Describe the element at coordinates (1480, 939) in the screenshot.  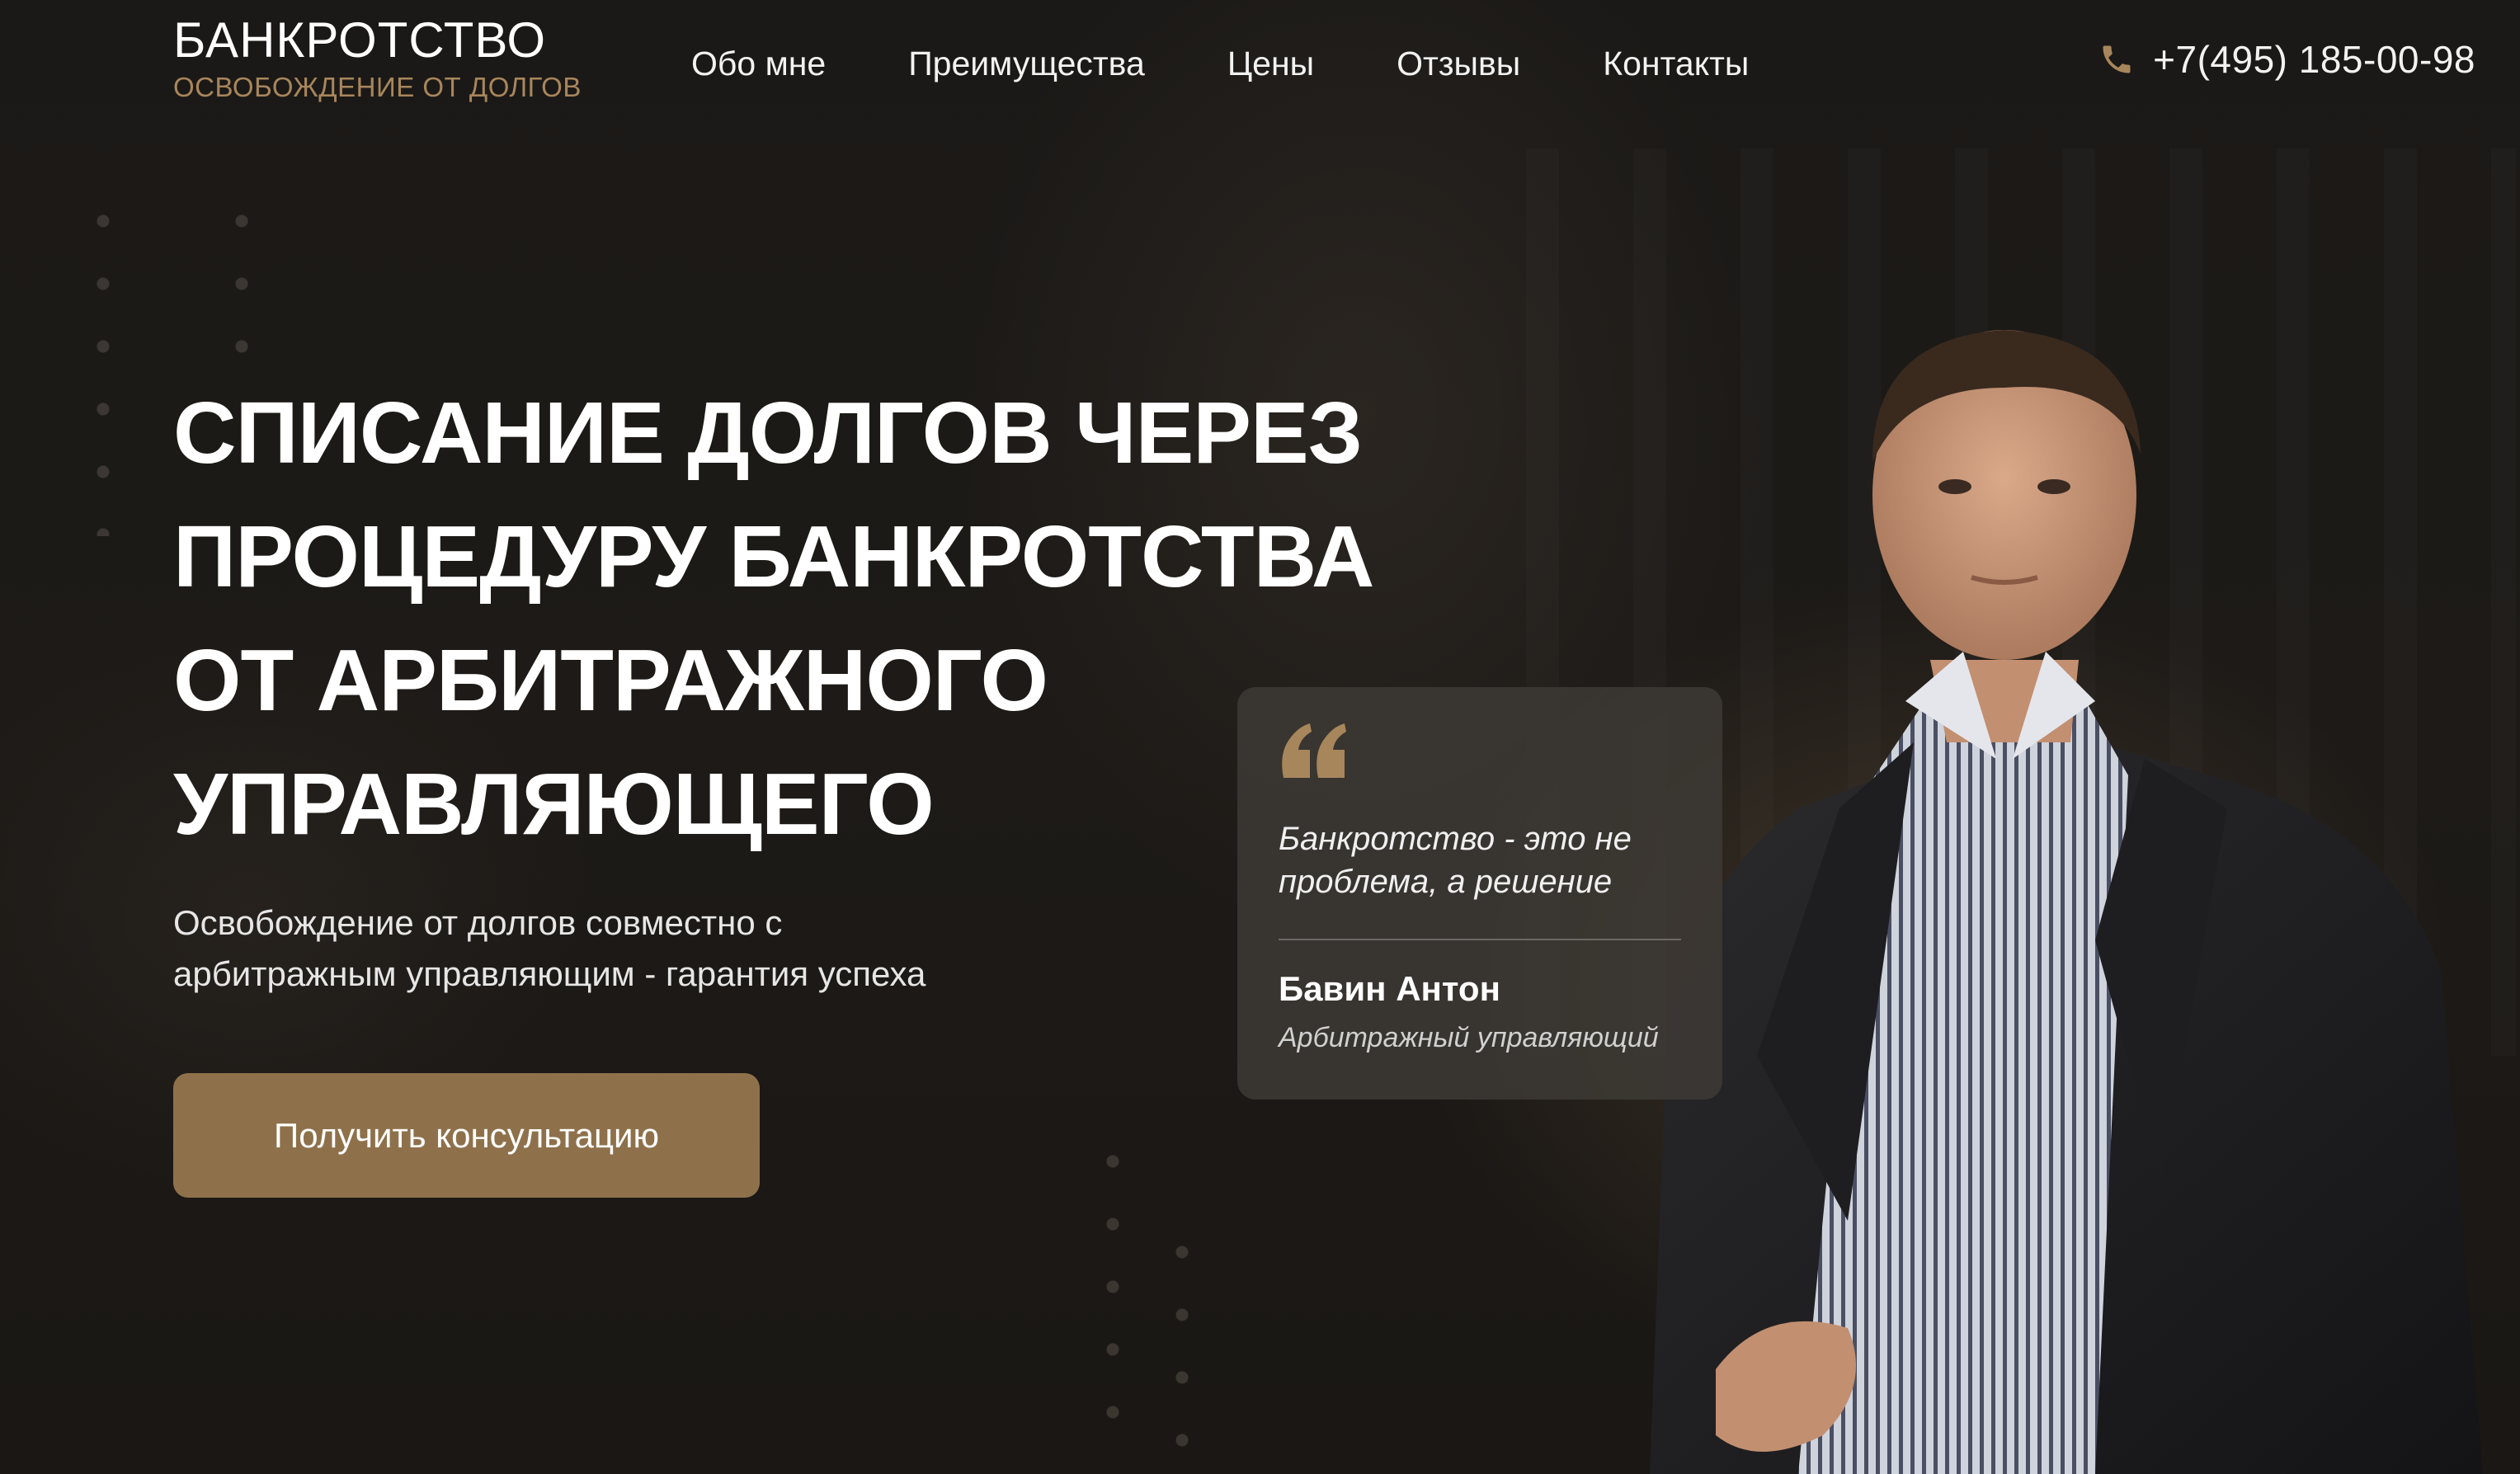
I see `quote-divider` at that location.